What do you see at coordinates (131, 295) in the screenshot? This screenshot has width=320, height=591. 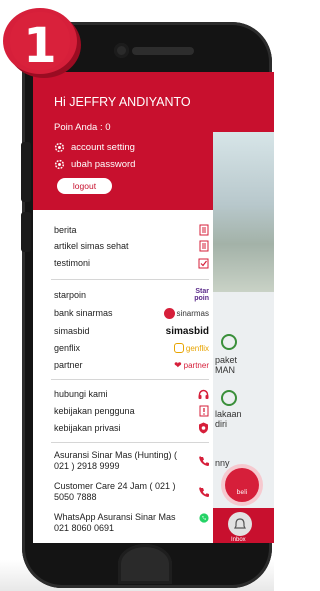 I see `menu-item-starpoin: starpoin Star poin` at bounding box center [131, 295].